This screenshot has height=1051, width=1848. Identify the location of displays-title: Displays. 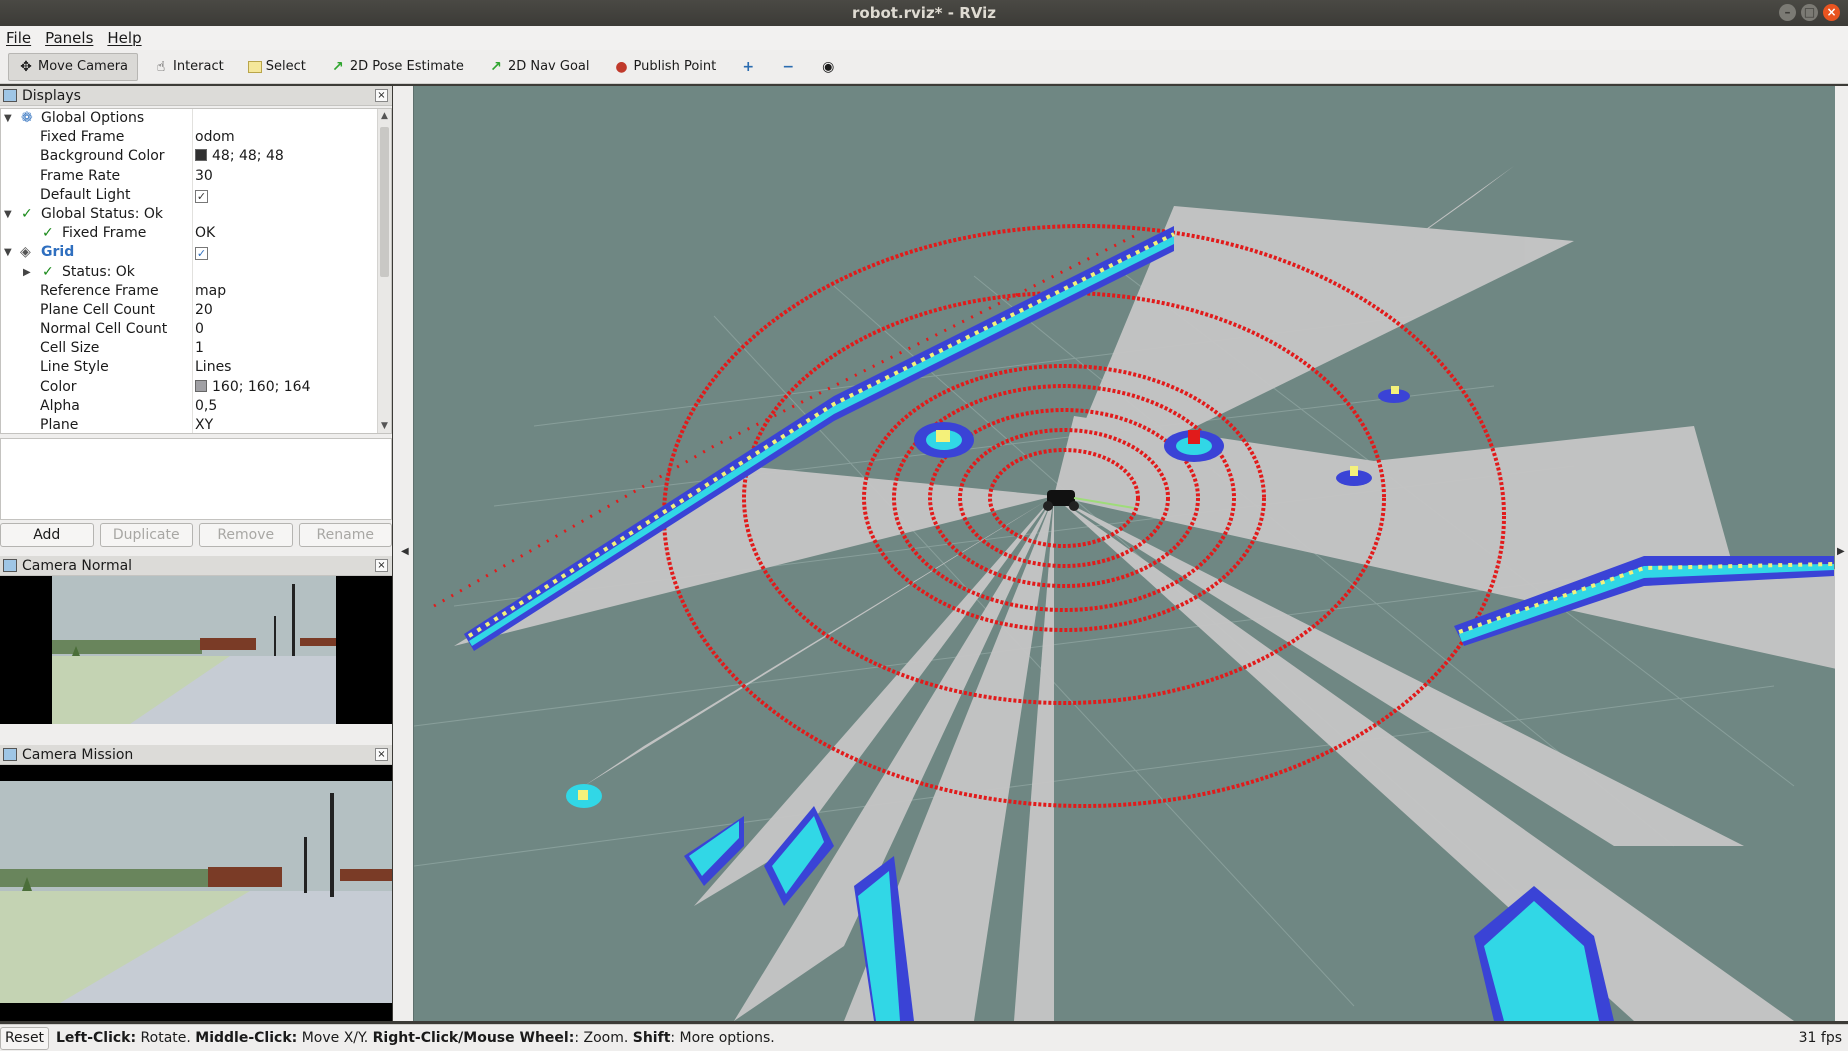
(51, 96).